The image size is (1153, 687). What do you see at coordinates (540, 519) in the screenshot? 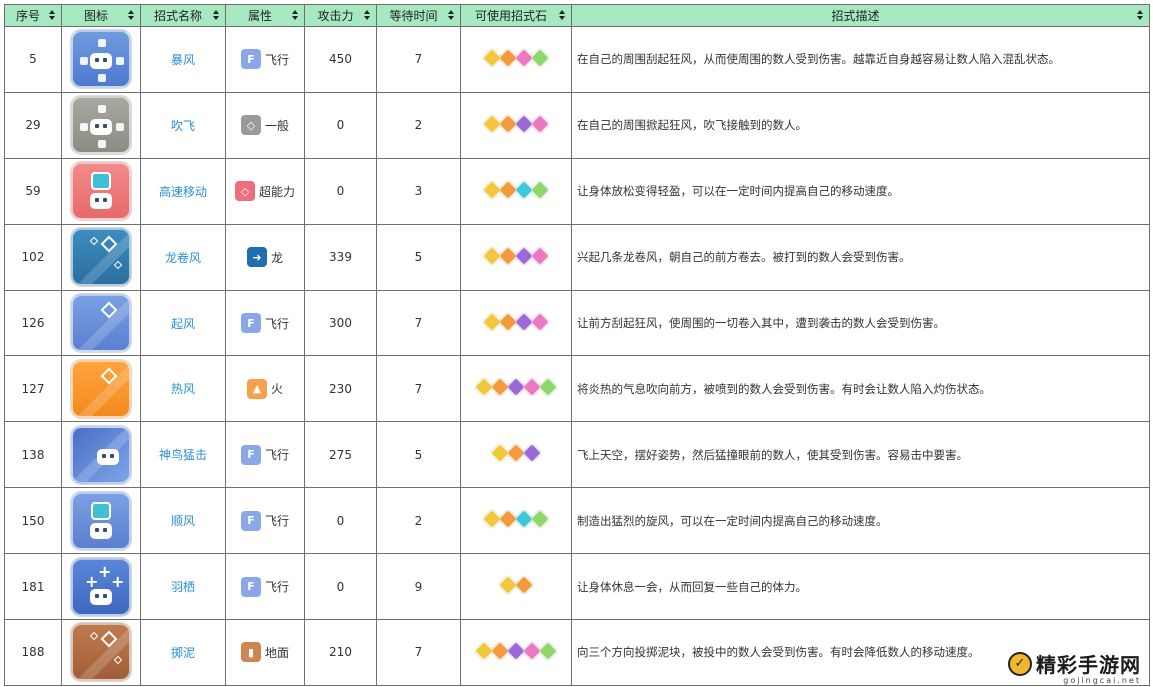
I see `green-stone-icon` at bounding box center [540, 519].